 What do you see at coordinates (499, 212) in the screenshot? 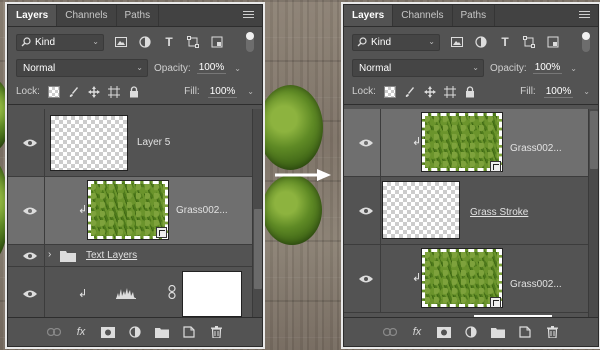
I see `layer-name: Grass Stroke` at bounding box center [499, 212].